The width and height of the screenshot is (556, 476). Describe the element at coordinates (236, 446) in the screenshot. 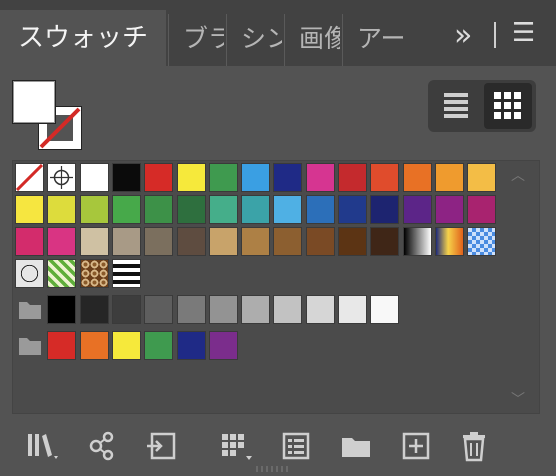

I see `swatch-kind-menu-button` at that location.